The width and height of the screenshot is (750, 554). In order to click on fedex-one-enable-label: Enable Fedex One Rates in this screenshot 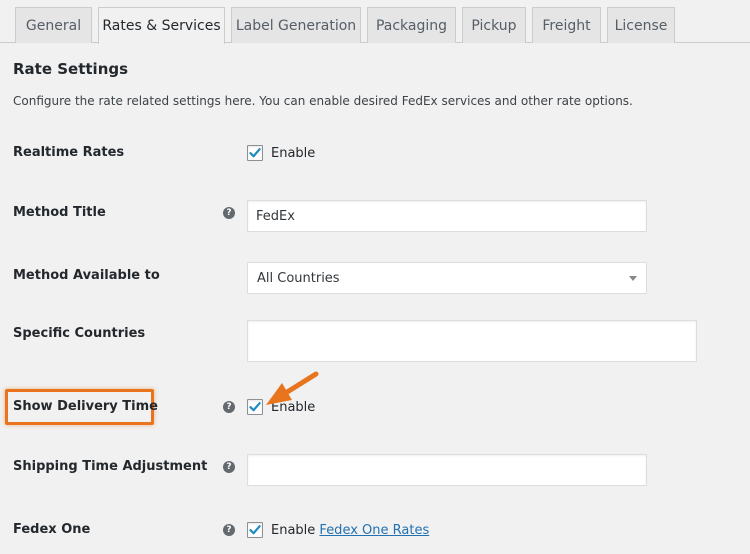, I will do `click(350, 530)`.